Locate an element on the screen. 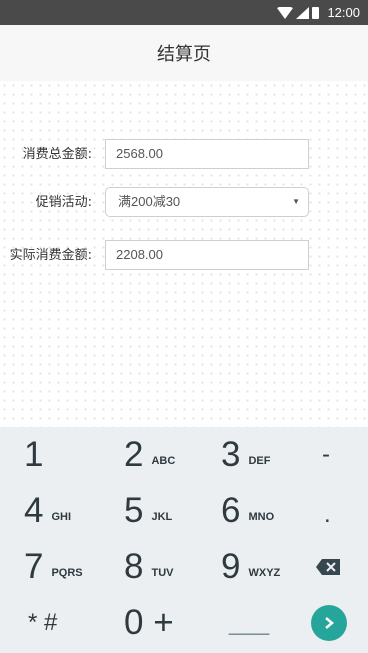 This screenshot has height=653, width=368. actual-amount-field: 2208.00 is located at coordinates (207, 255).